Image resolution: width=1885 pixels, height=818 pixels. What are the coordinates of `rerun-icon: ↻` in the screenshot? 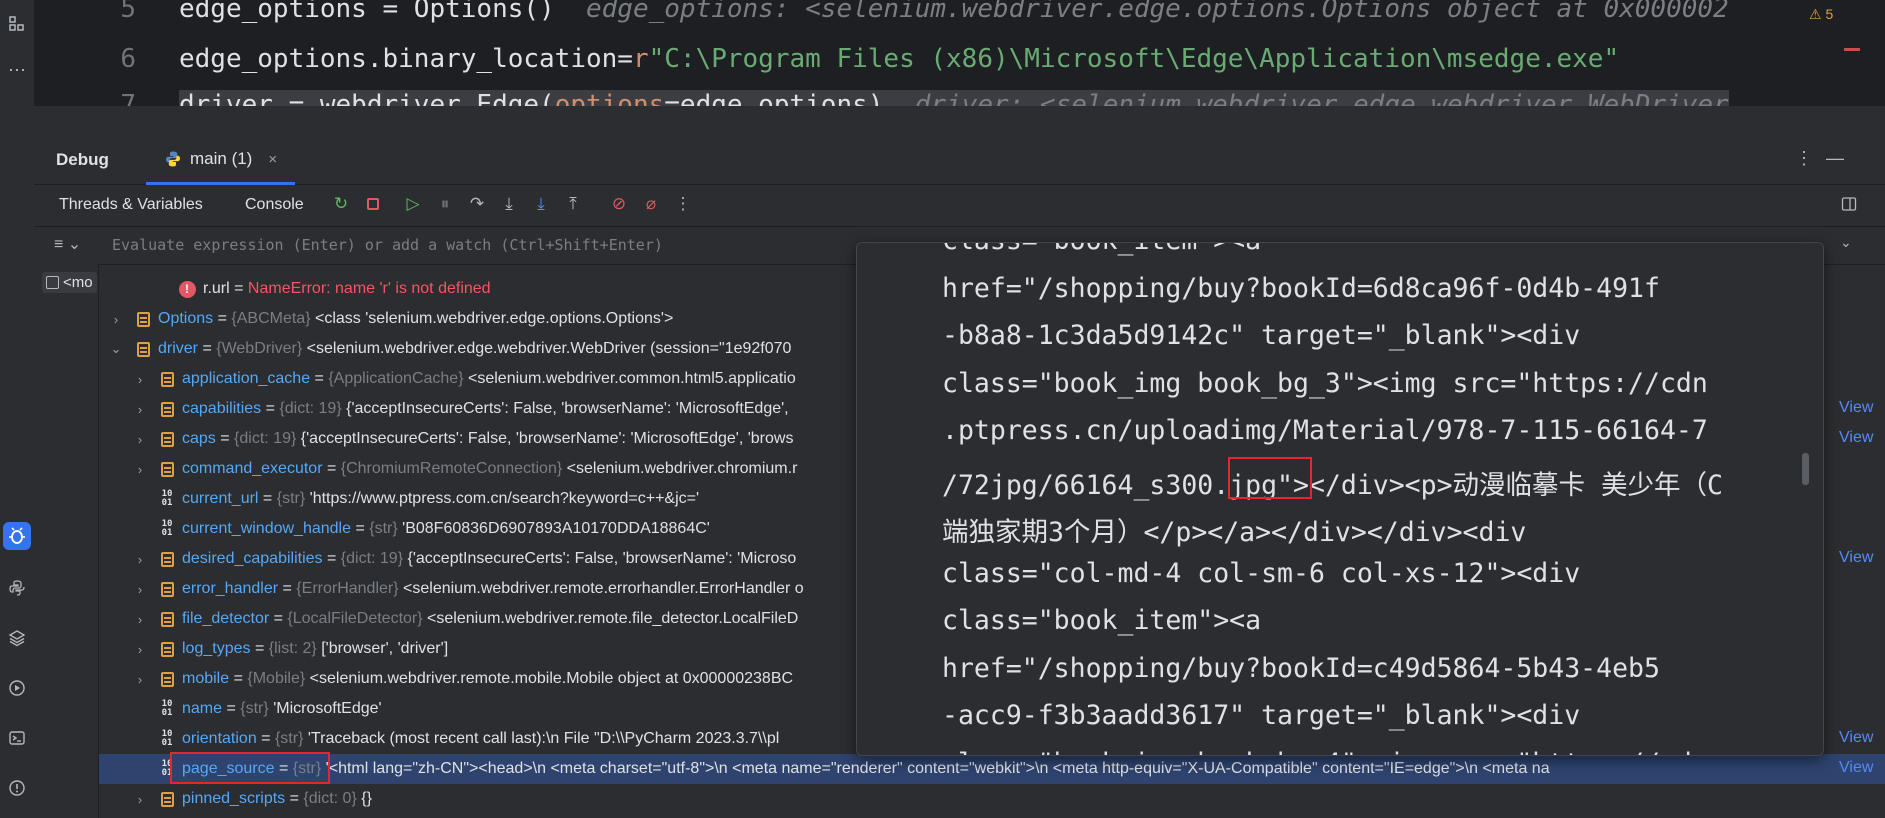 It's located at (341, 204).